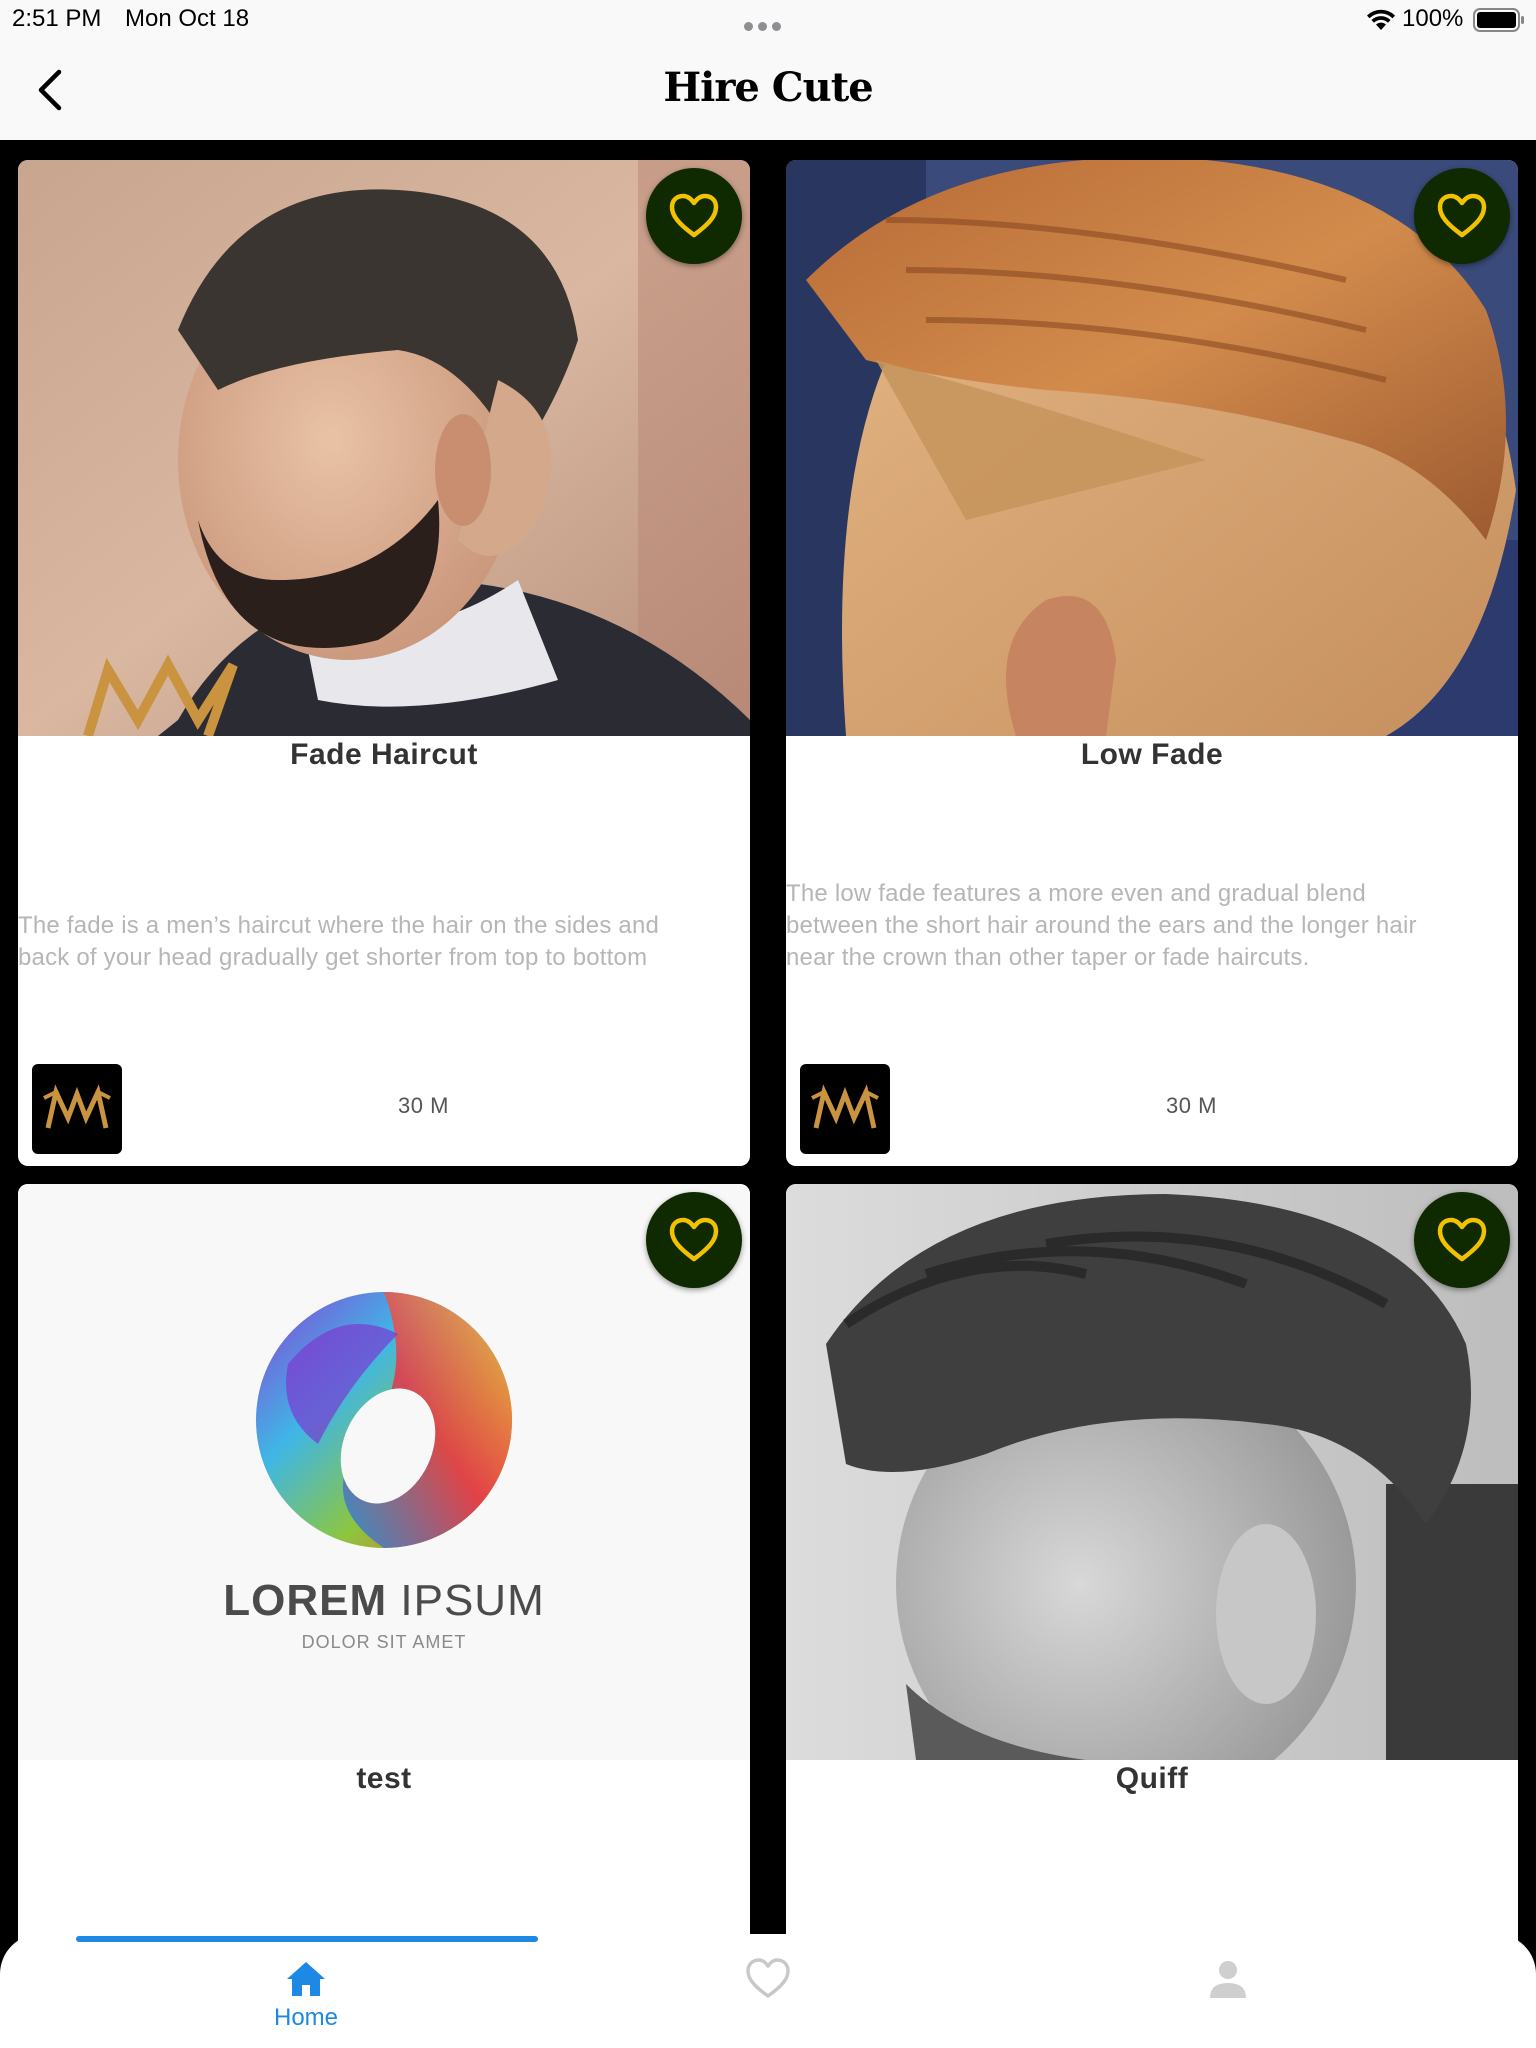 Image resolution: width=1536 pixels, height=2048 pixels. Describe the element at coordinates (306, 2017) in the screenshot. I see `tab-label: Home` at that location.